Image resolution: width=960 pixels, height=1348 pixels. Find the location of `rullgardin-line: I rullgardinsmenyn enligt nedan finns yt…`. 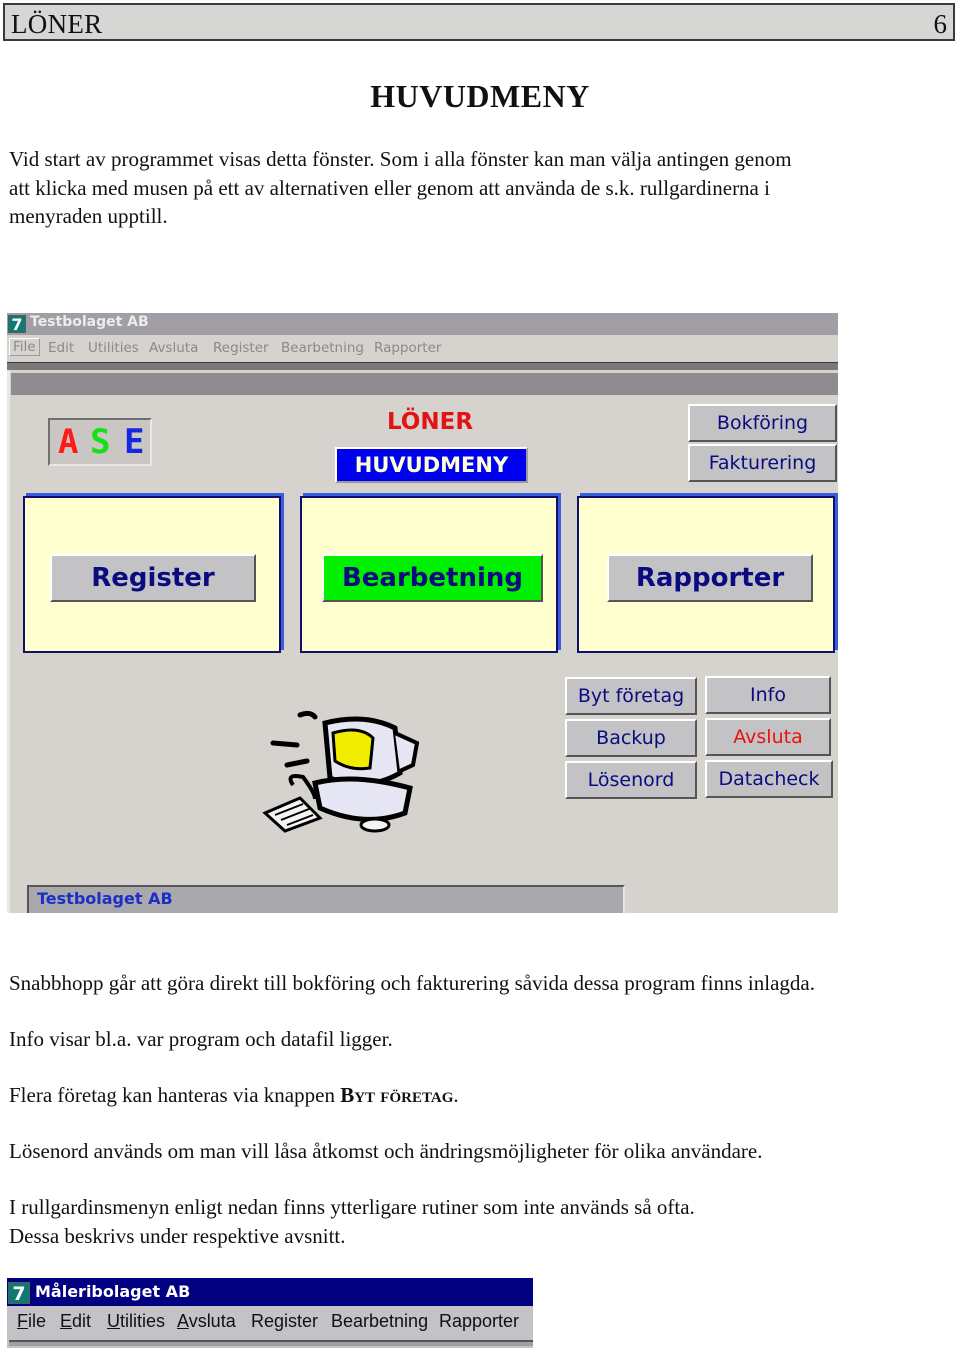

rullgardin-line: I rullgardinsmenyn enligt nedan finns yt… is located at coordinates (352, 1207).